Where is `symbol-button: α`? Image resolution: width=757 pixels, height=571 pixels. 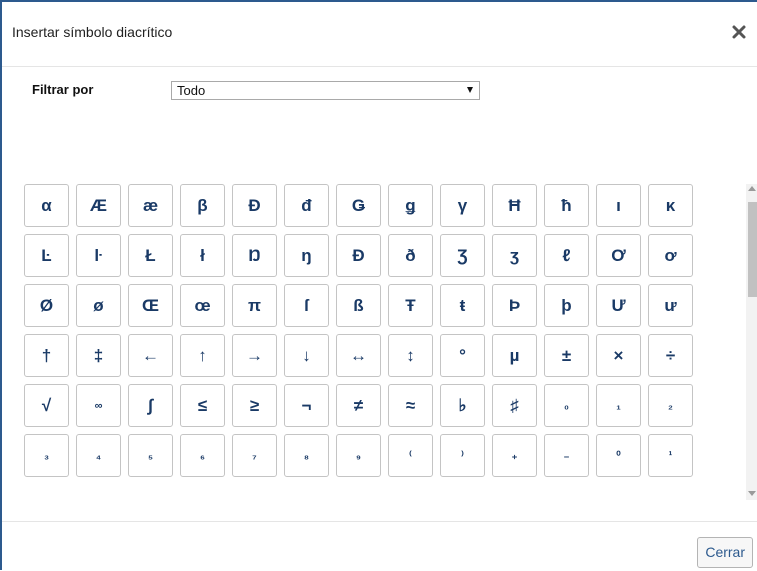 symbol-button: α is located at coordinates (46, 205).